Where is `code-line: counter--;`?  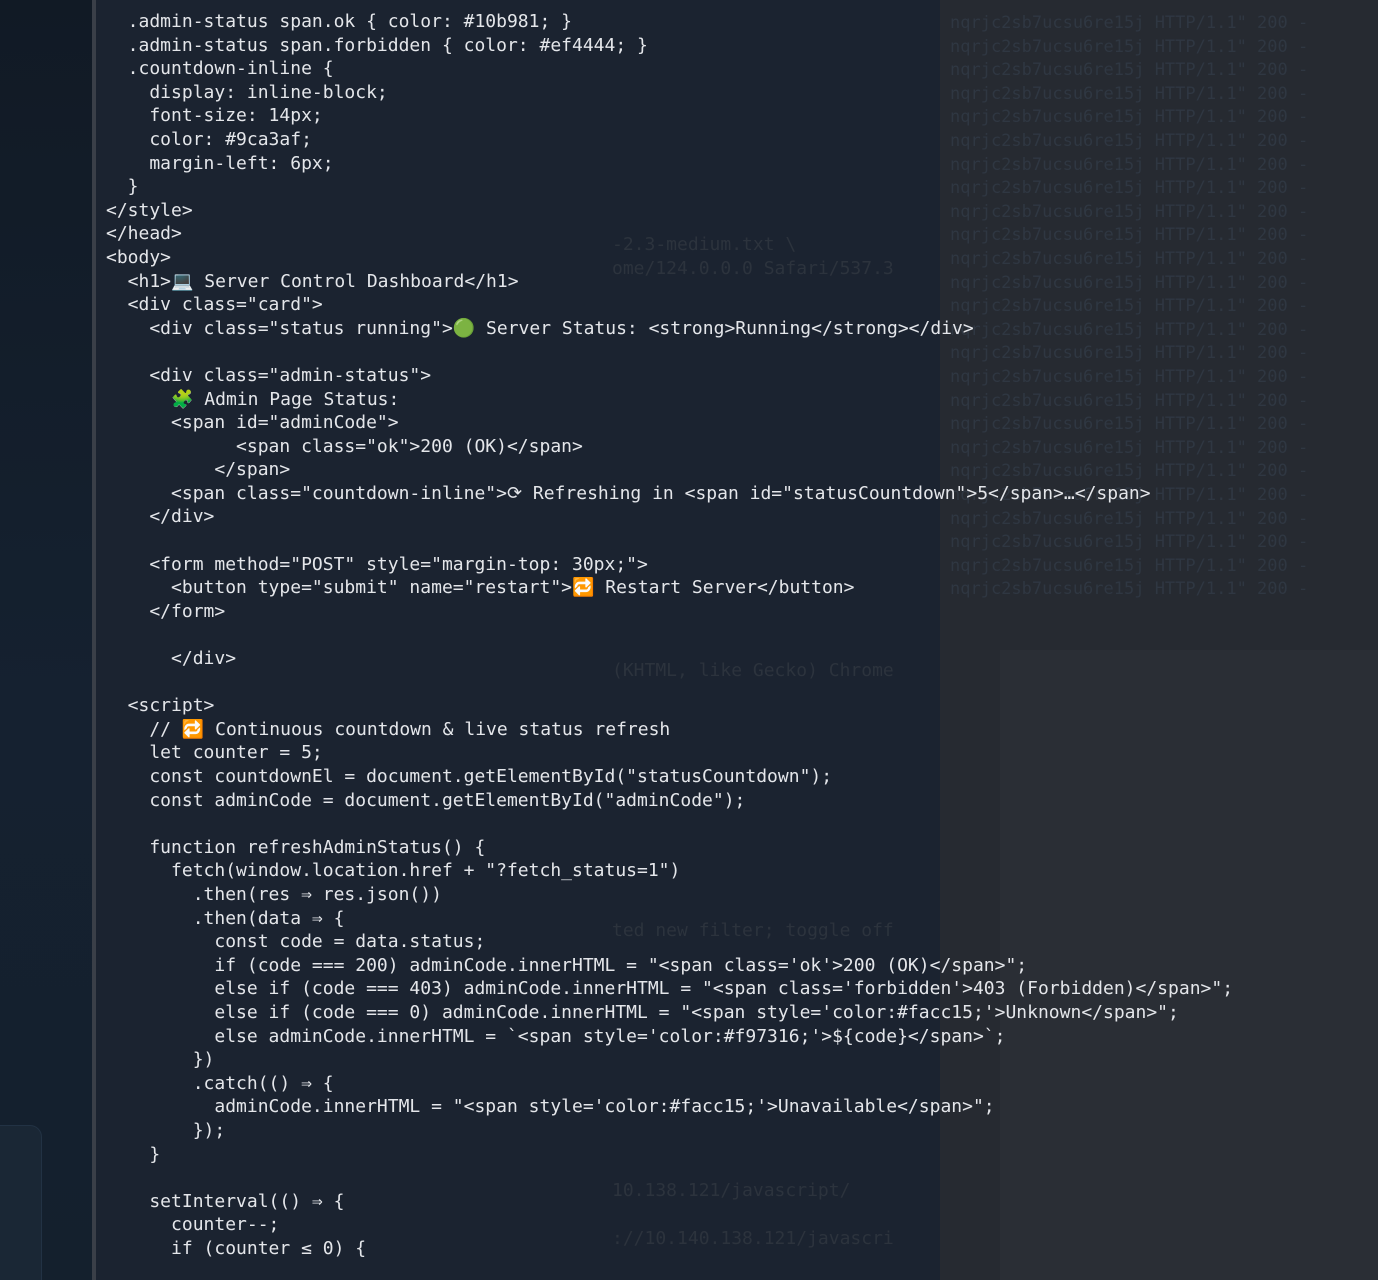
code-line: counter--; is located at coordinates (669, 1225).